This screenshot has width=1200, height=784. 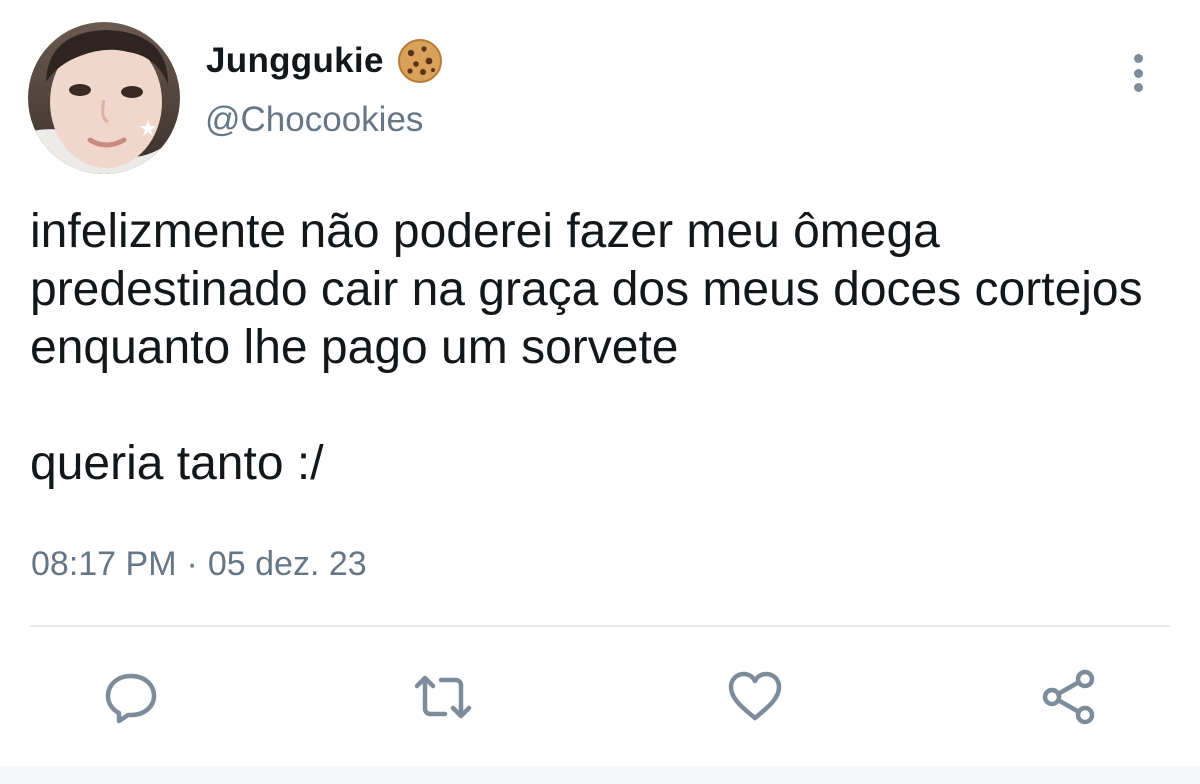 I want to click on author-display-name: Junggukie, so click(x=325, y=61).